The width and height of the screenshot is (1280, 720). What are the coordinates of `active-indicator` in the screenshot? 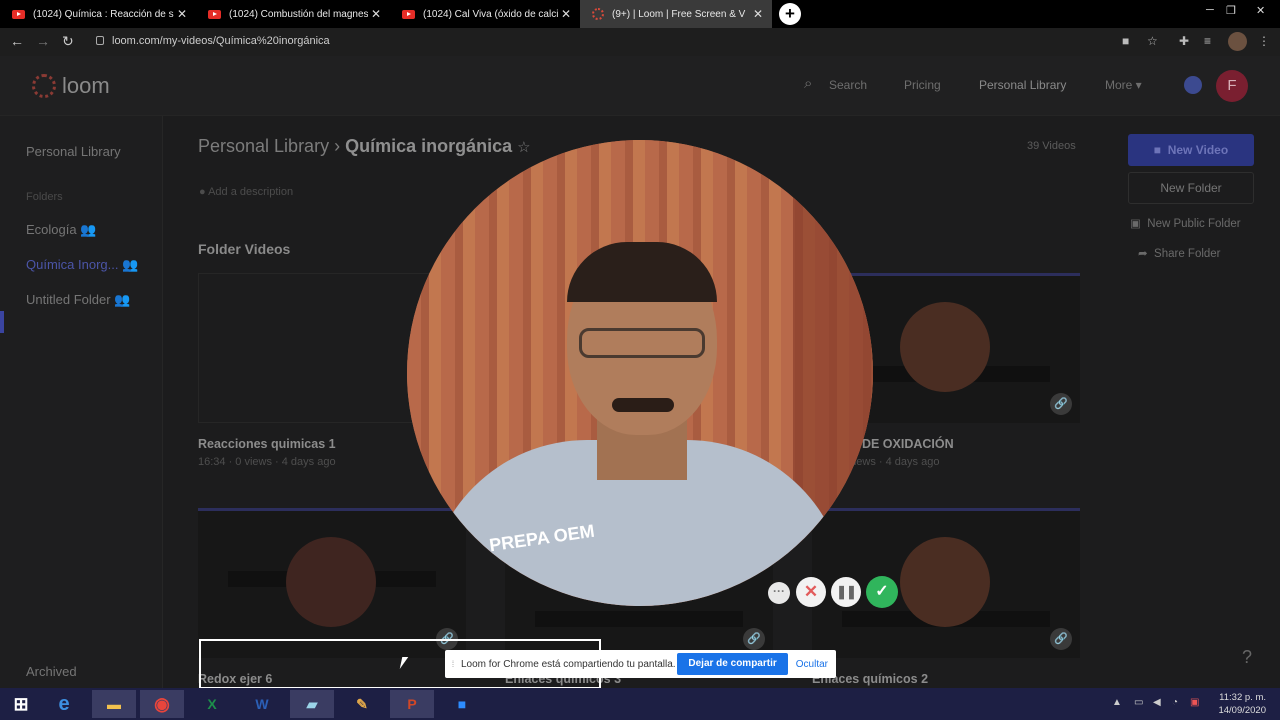 It's located at (2, 322).